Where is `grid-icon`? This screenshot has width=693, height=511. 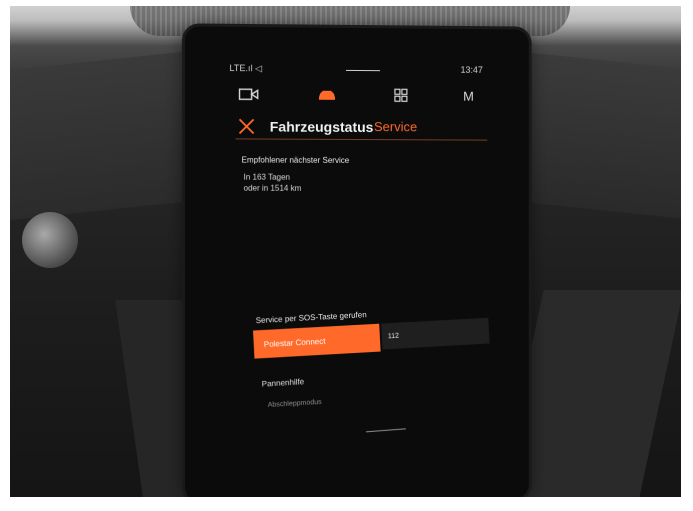 grid-icon is located at coordinates (401, 95).